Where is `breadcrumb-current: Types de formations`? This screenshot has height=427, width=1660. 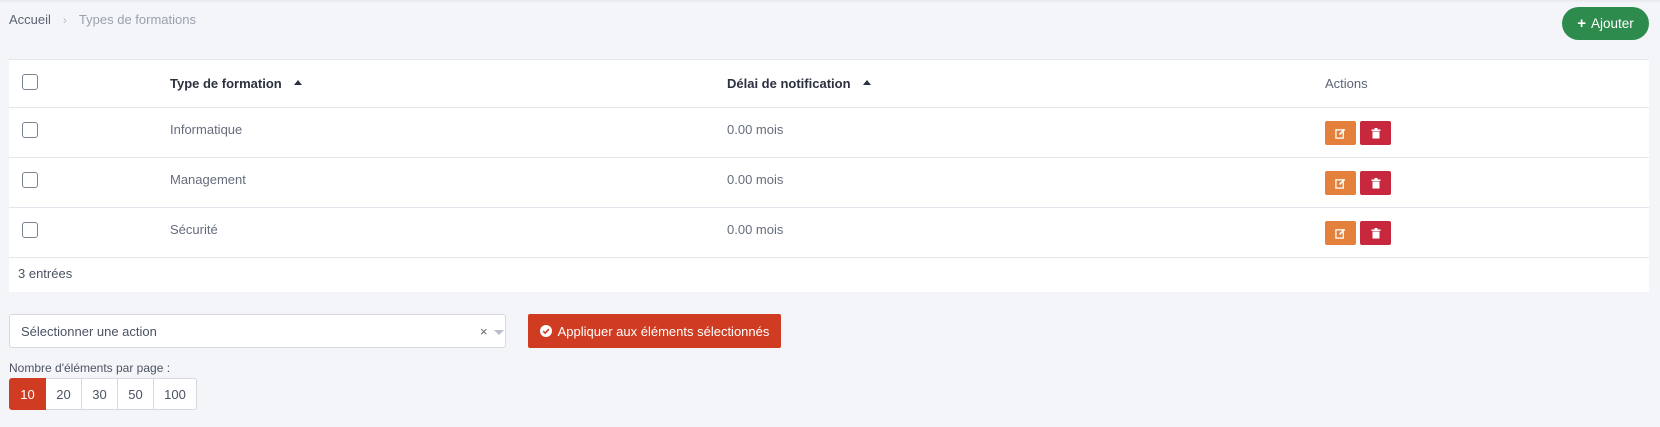 breadcrumb-current: Types de formations is located at coordinates (137, 19).